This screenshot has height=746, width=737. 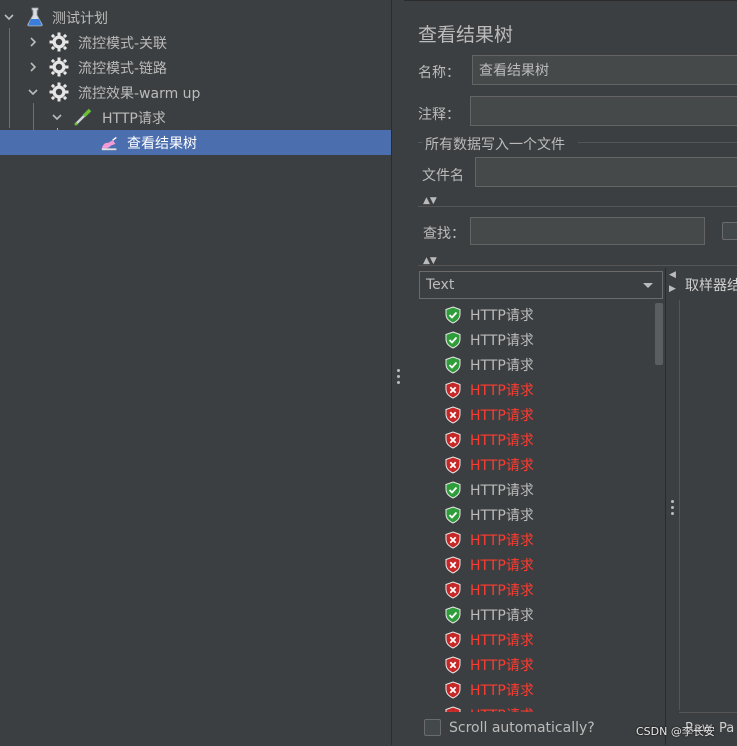 I want to click on scroll-automatically-label: Scroll automatically?, so click(x=522, y=728).